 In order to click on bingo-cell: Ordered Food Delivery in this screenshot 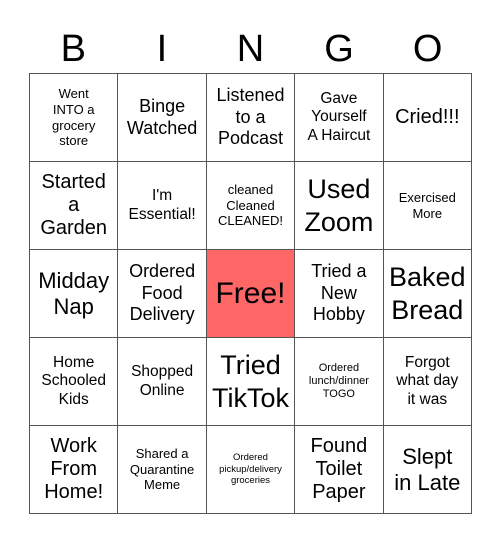, I will do `click(162, 294)`.